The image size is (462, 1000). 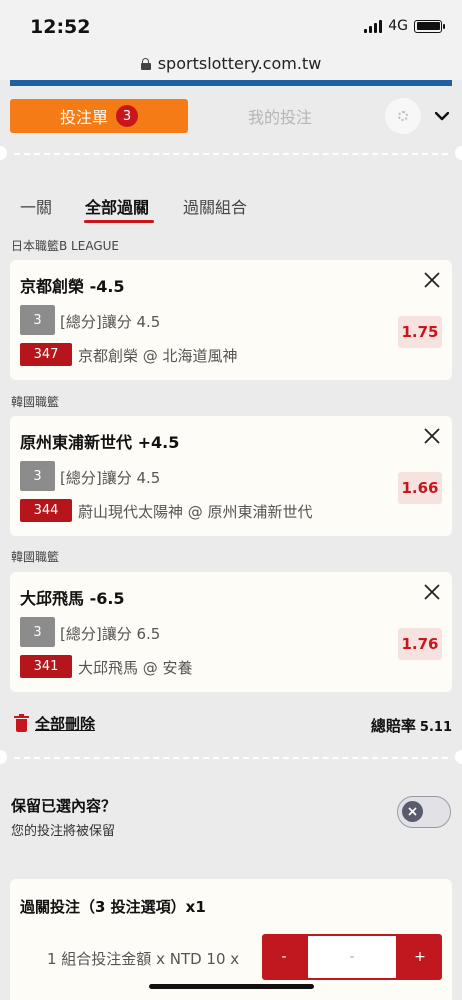 What do you see at coordinates (231, 23) in the screenshot?
I see `status-bar: 12:52 4G` at bounding box center [231, 23].